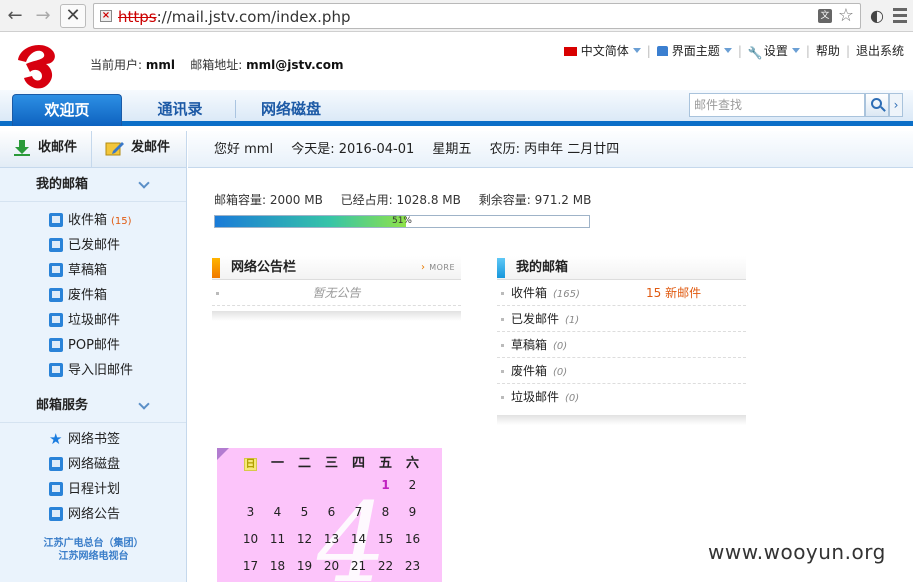 Image resolution: width=913 pixels, height=582 pixels. I want to click on quota-remaining: 剩余容量: 971.2 MB, so click(535, 200).